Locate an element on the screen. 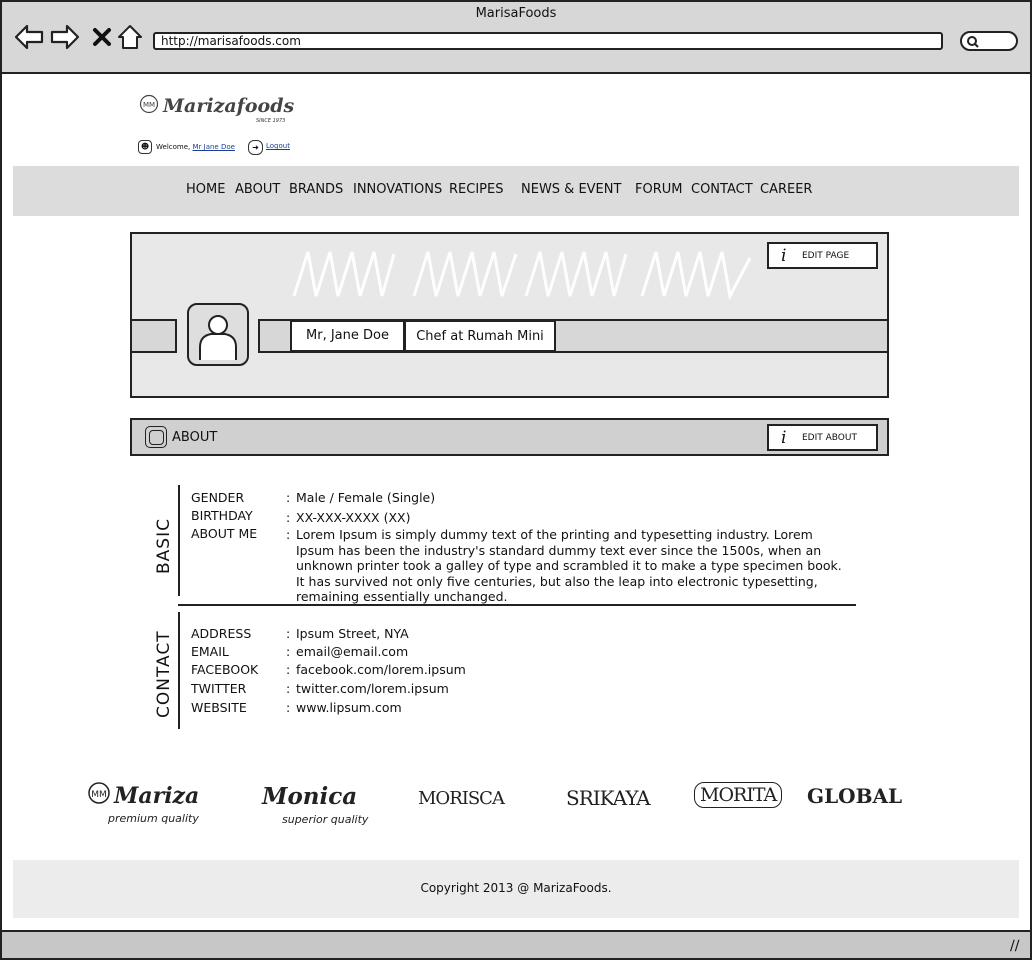  forward-arrow-icon is located at coordinates (65, 37).